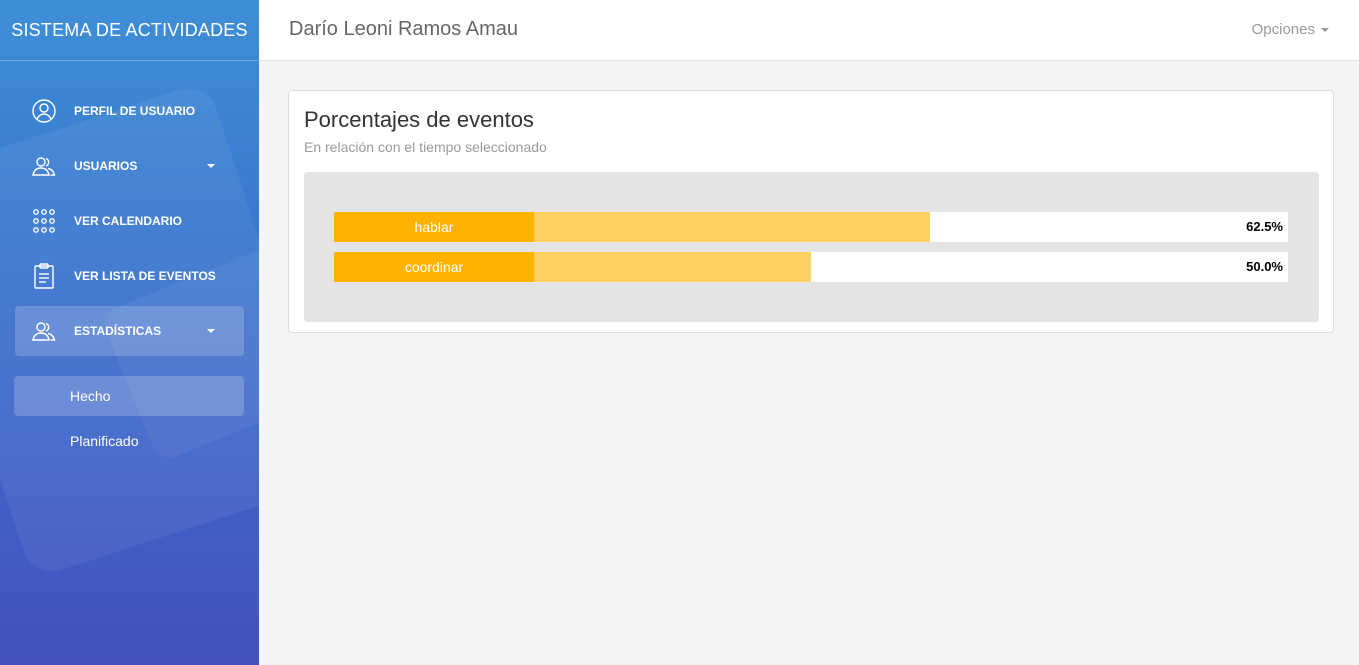  Describe the element at coordinates (434, 267) in the screenshot. I see `progress-label: coordinar` at that location.